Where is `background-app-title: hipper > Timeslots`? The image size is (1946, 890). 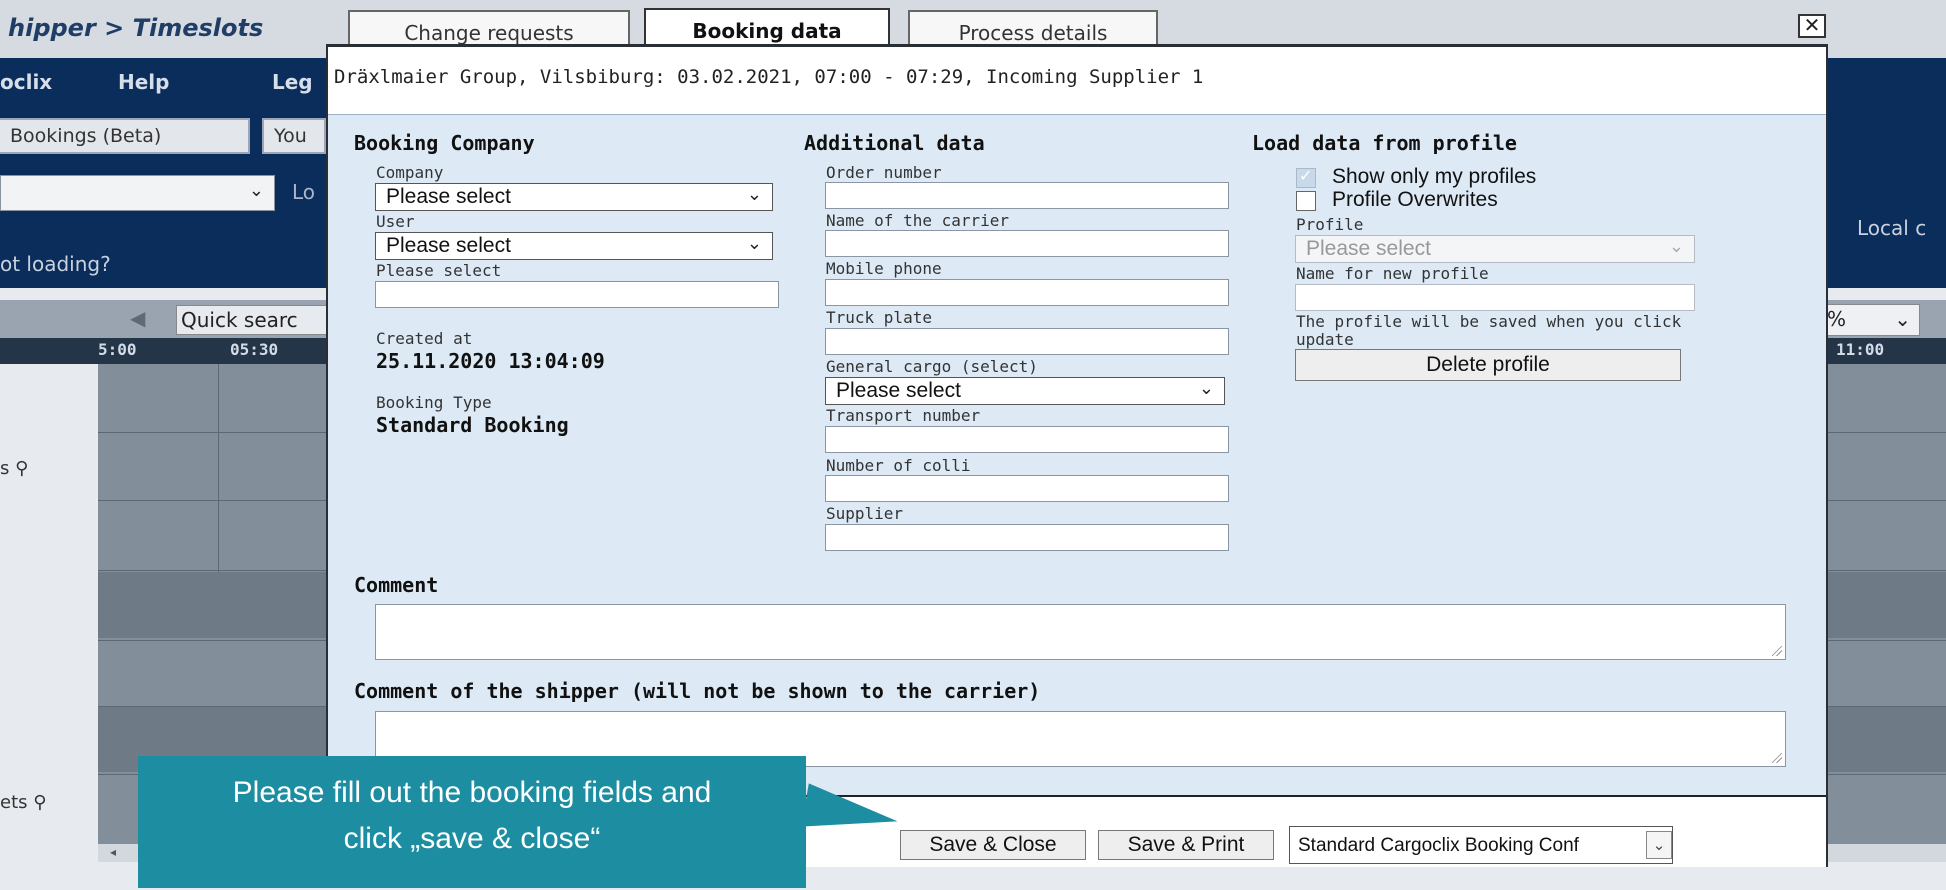
background-app-title: hipper > Timeslots is located at coordinates (136, 28).